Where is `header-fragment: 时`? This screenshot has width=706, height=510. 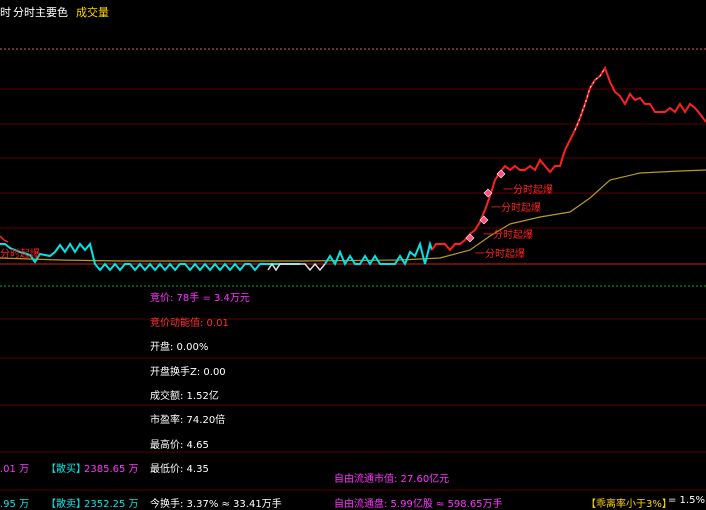
header-fragment: 时 is located at coordinates (5, 12).